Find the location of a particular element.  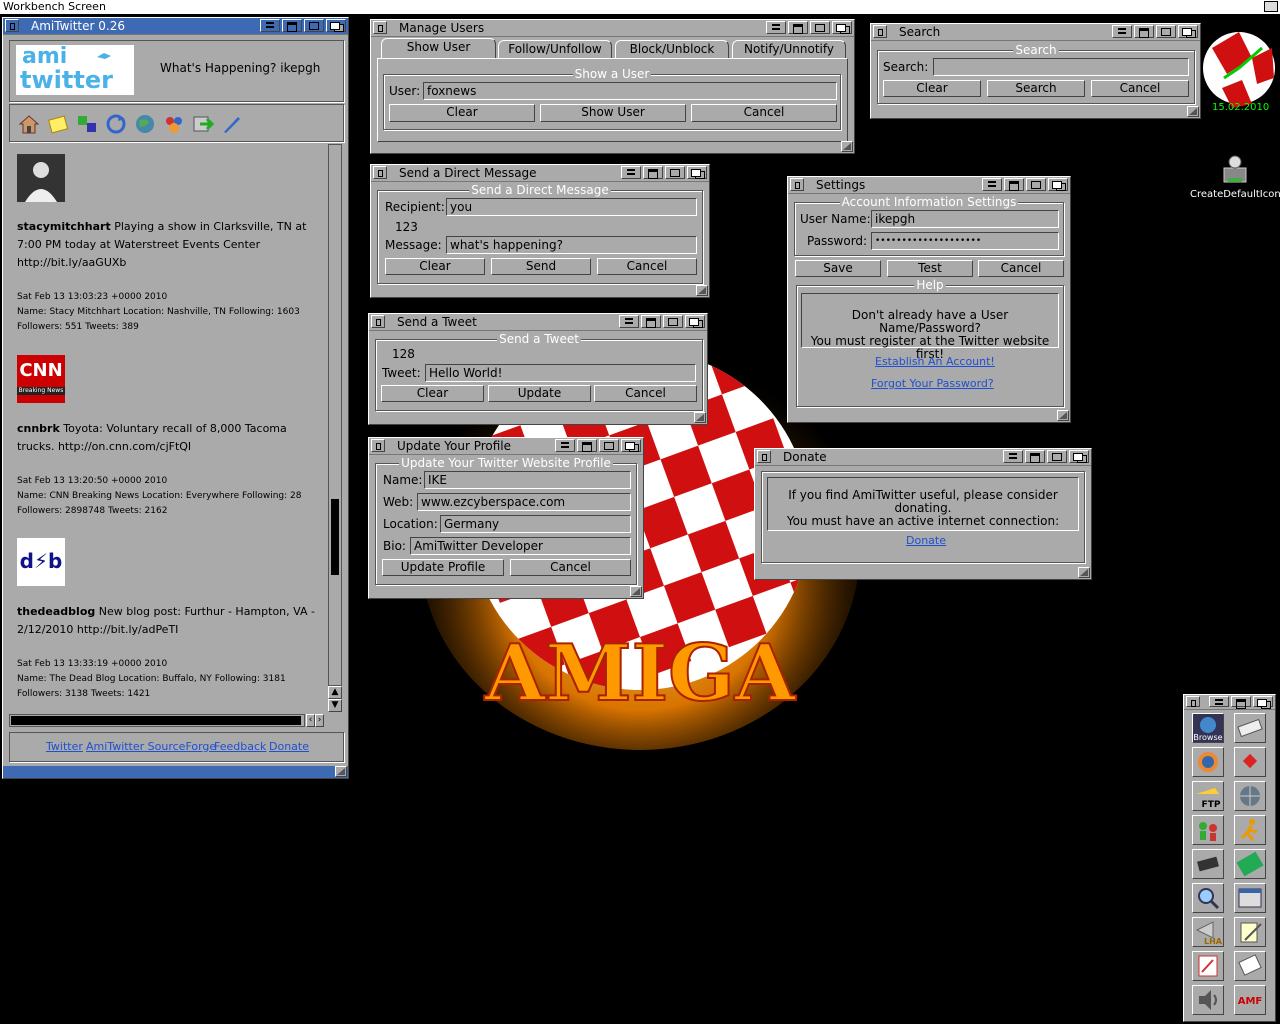

link-twitter: Twitter is located at coordinates (64, 746).